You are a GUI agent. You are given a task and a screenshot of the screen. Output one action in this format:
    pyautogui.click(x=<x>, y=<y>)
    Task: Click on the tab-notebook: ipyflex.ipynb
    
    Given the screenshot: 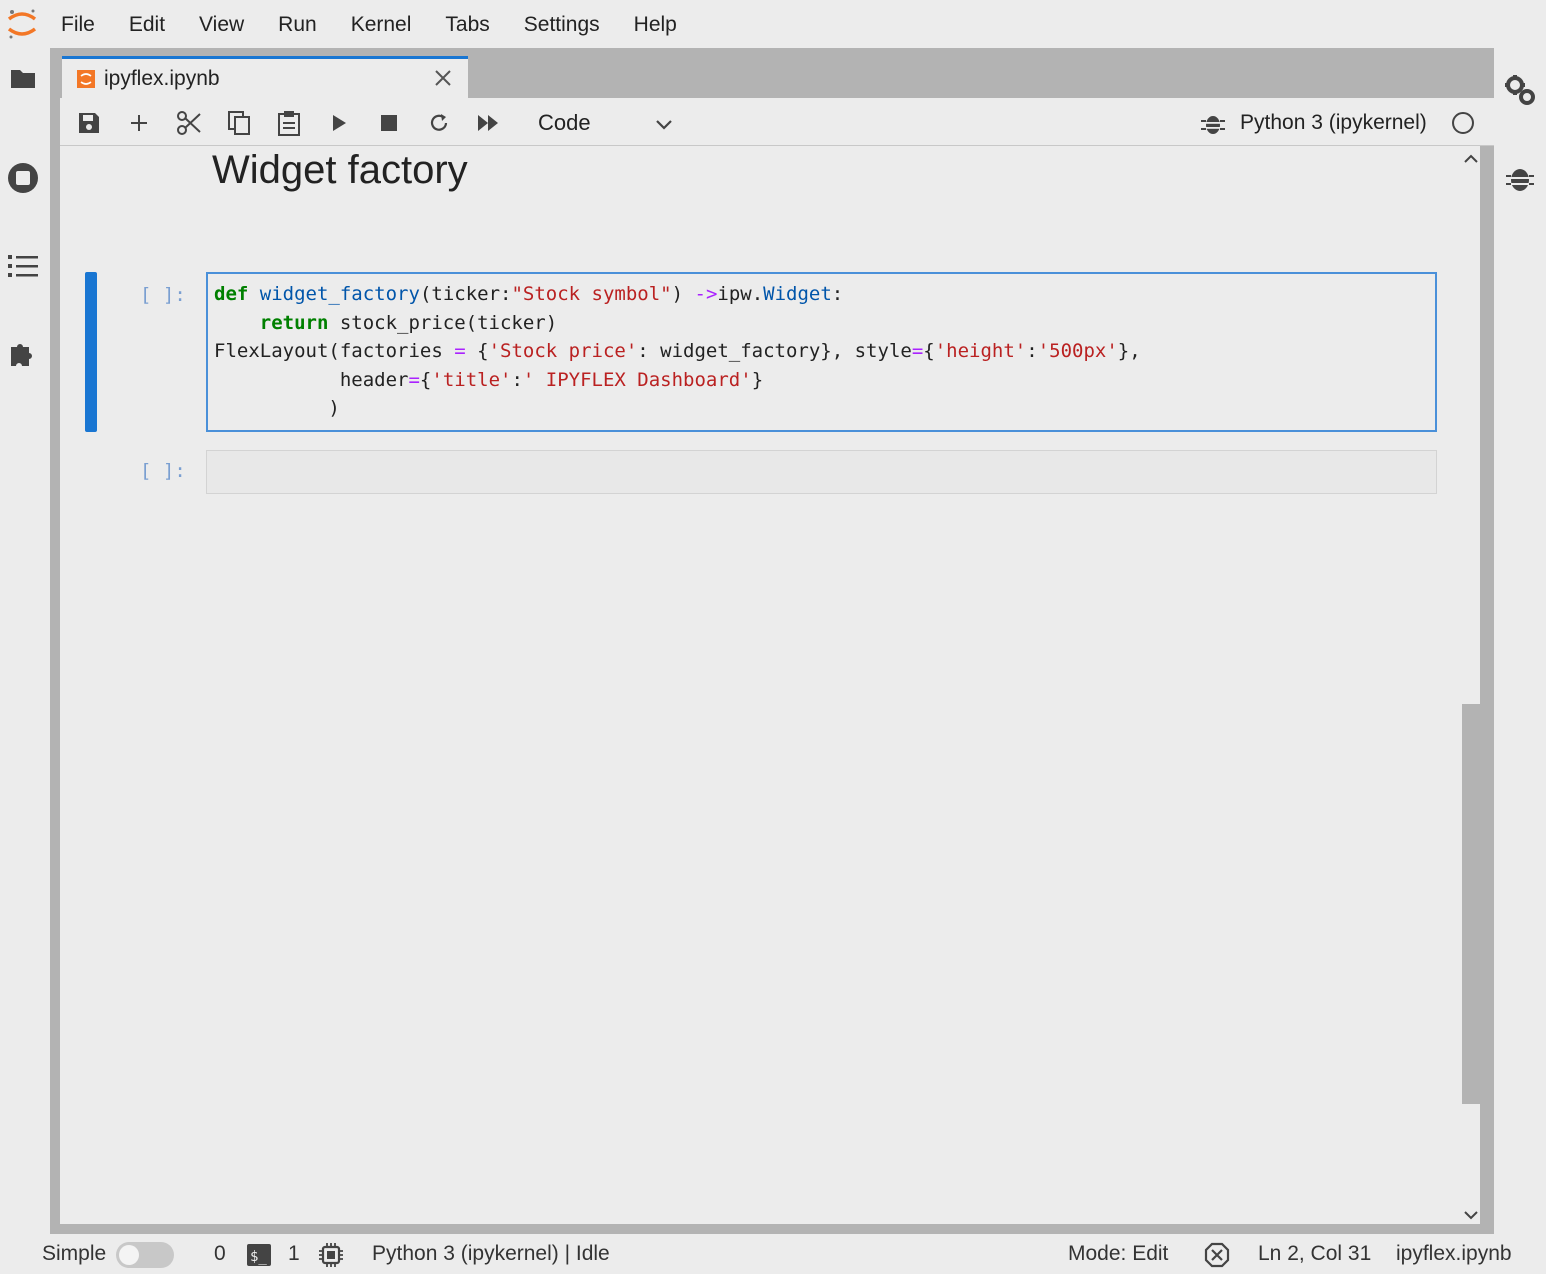 What is the action you would take?
    pyautogui.click(x=265, y=77)
    